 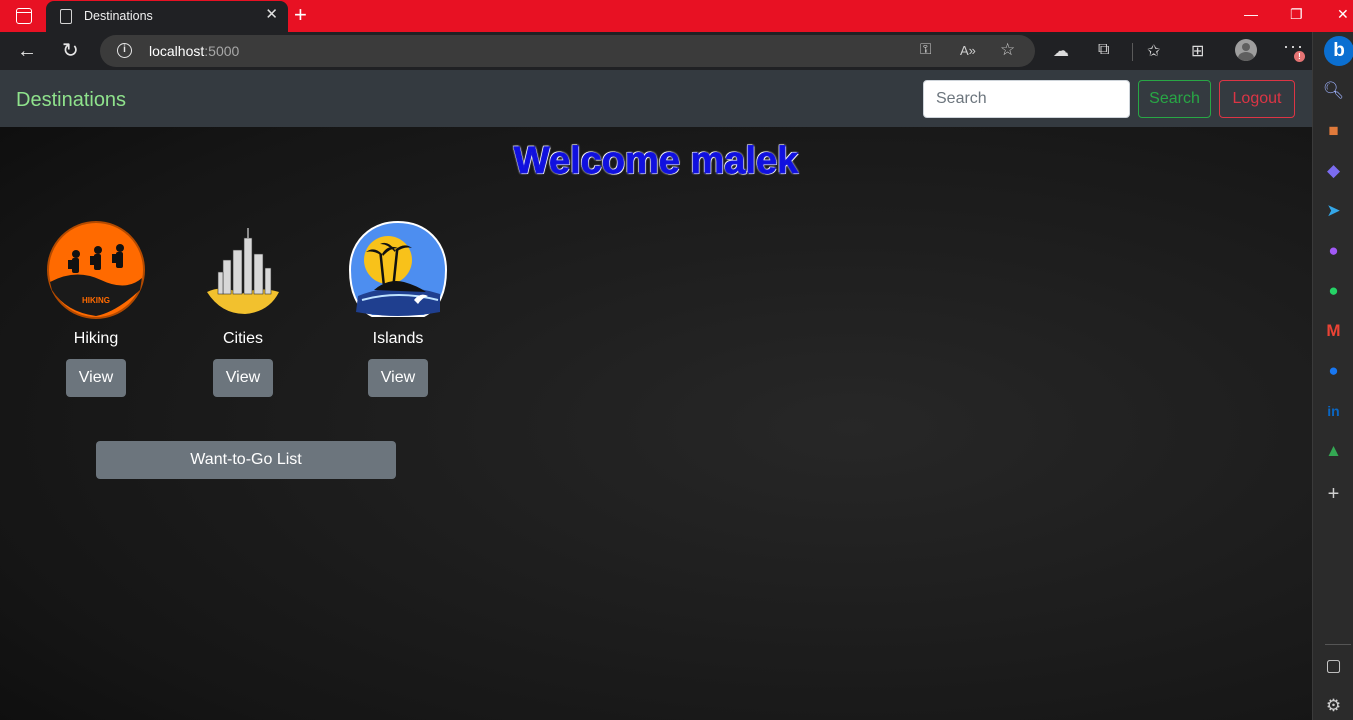 I want to click on category-card-hiking: HIKING Hiking View, so click(x=96, y=308).